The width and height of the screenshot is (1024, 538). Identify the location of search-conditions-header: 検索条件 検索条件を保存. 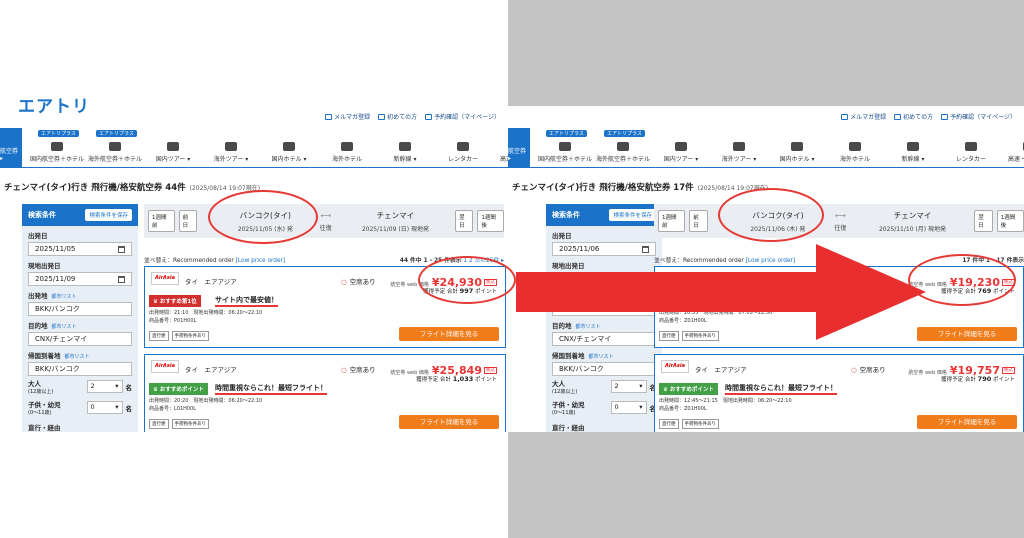
(604, 215).